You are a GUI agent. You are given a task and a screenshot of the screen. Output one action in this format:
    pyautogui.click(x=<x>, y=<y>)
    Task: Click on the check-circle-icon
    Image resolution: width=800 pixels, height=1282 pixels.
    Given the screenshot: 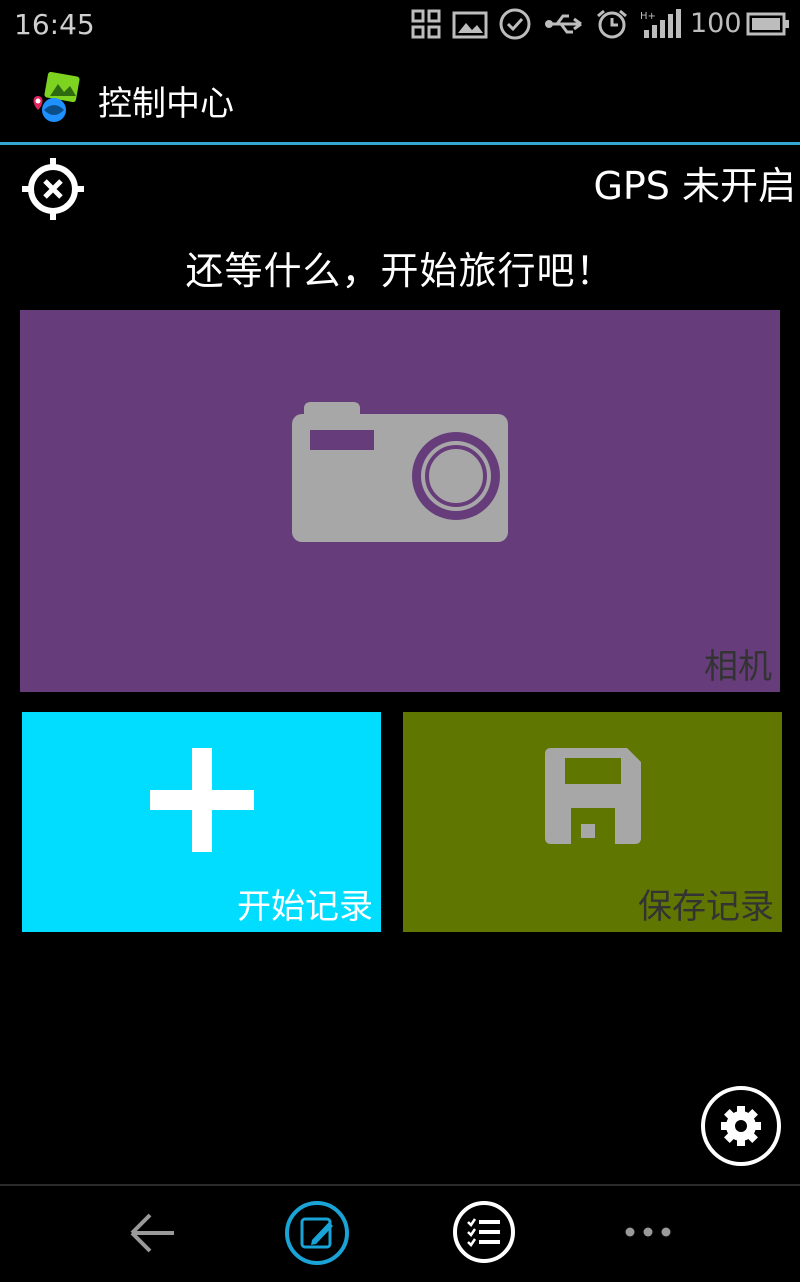 What is the action you would take?
    pyautogui.click(x=515, y=24)
    